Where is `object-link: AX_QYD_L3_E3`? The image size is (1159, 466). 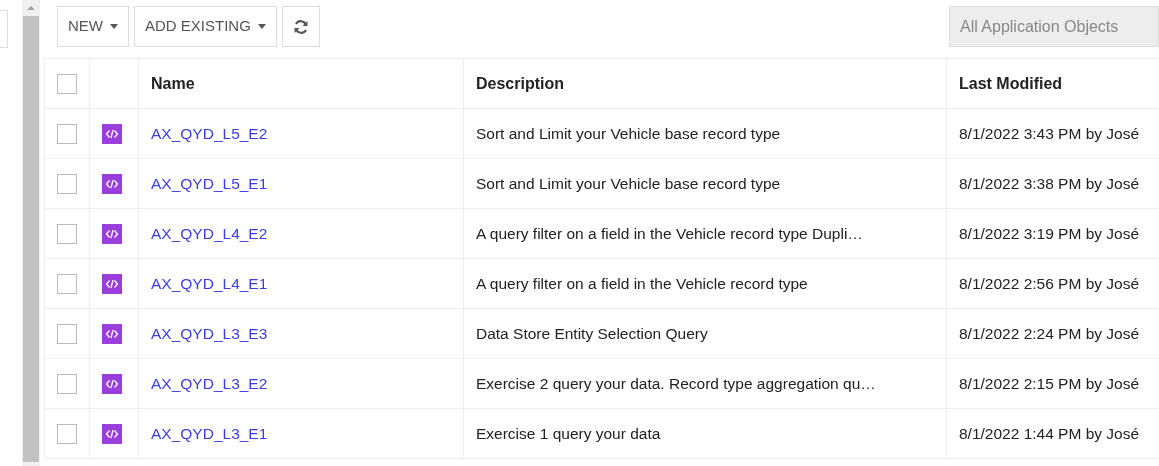
object-link: AX_QYD_L3_E3 is located at coordinates (209, 333).